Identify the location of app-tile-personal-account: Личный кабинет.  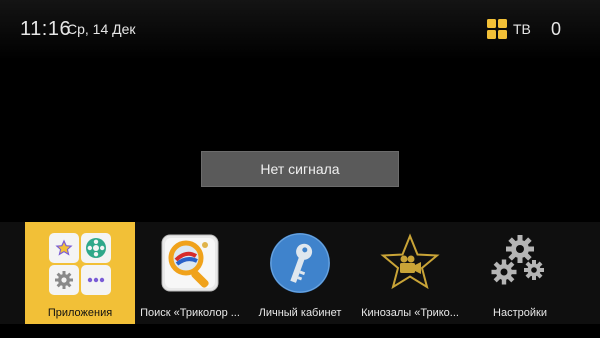
(300, 273).